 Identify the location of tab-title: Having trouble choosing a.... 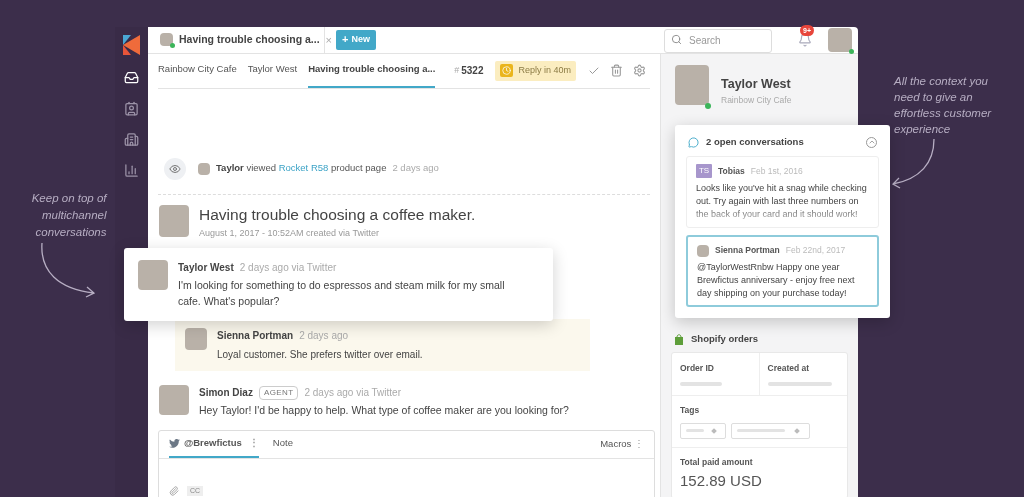
(249, 39).